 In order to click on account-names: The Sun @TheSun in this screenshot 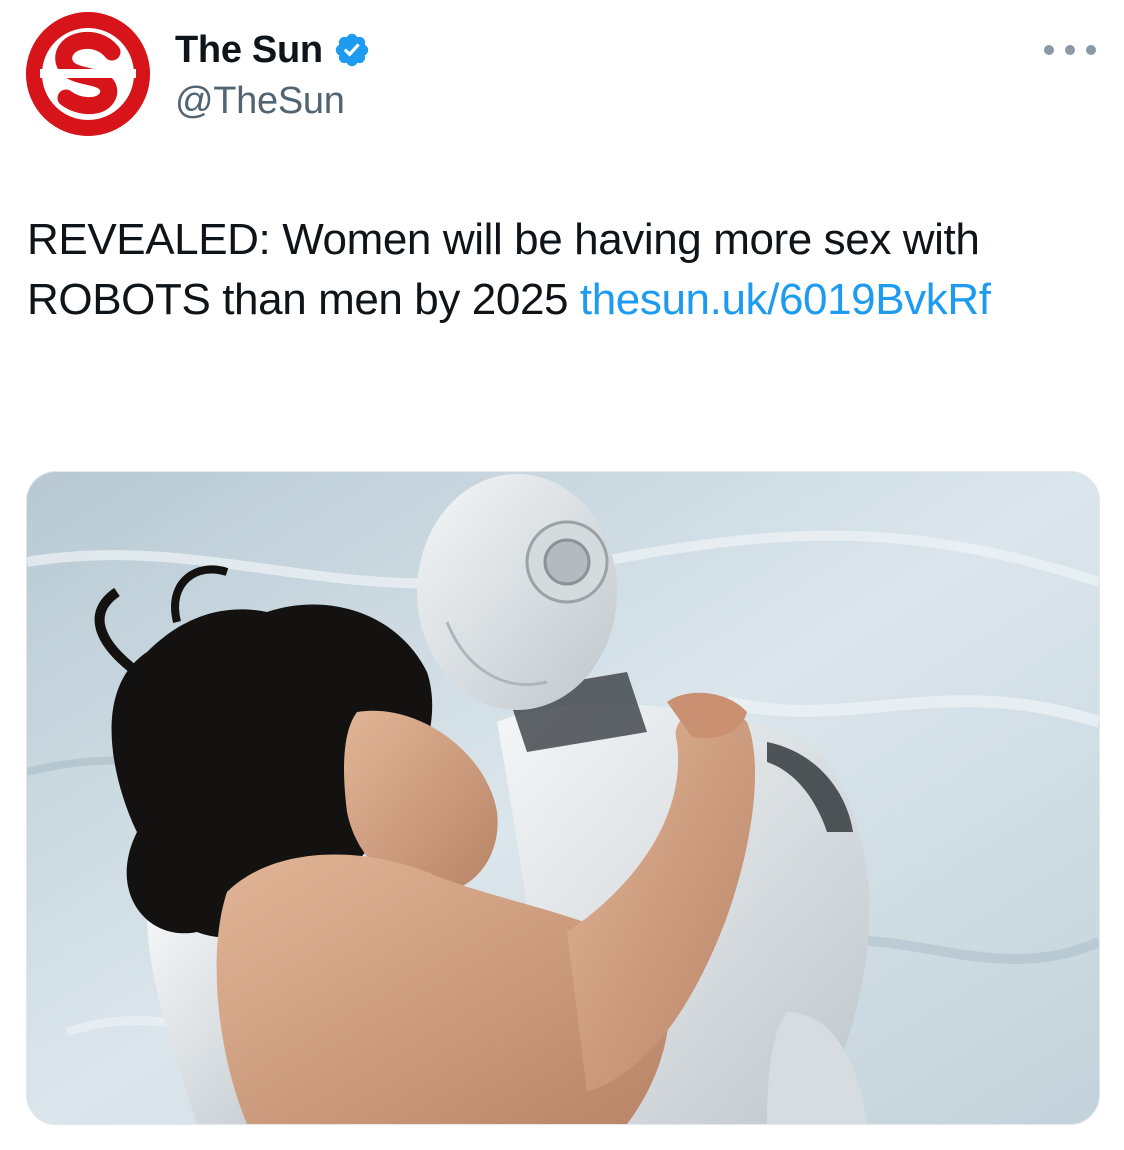, I will do `click(273, 74)`.